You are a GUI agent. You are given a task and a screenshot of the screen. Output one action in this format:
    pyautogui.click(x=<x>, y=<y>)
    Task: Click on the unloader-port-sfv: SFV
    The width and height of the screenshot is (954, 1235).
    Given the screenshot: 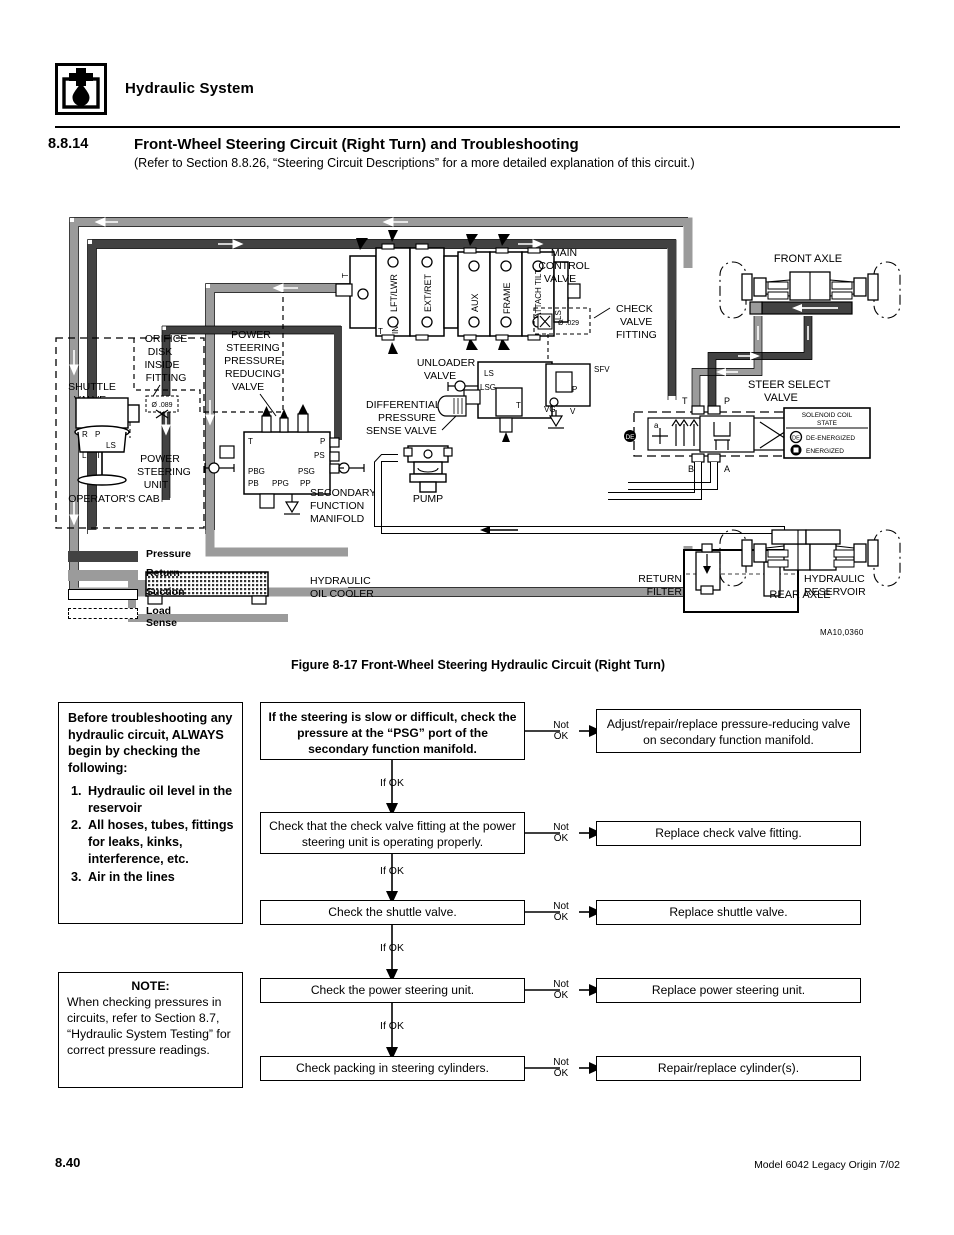 What is the action you would take?
    pyautogui.click(x=602, y=369)
    